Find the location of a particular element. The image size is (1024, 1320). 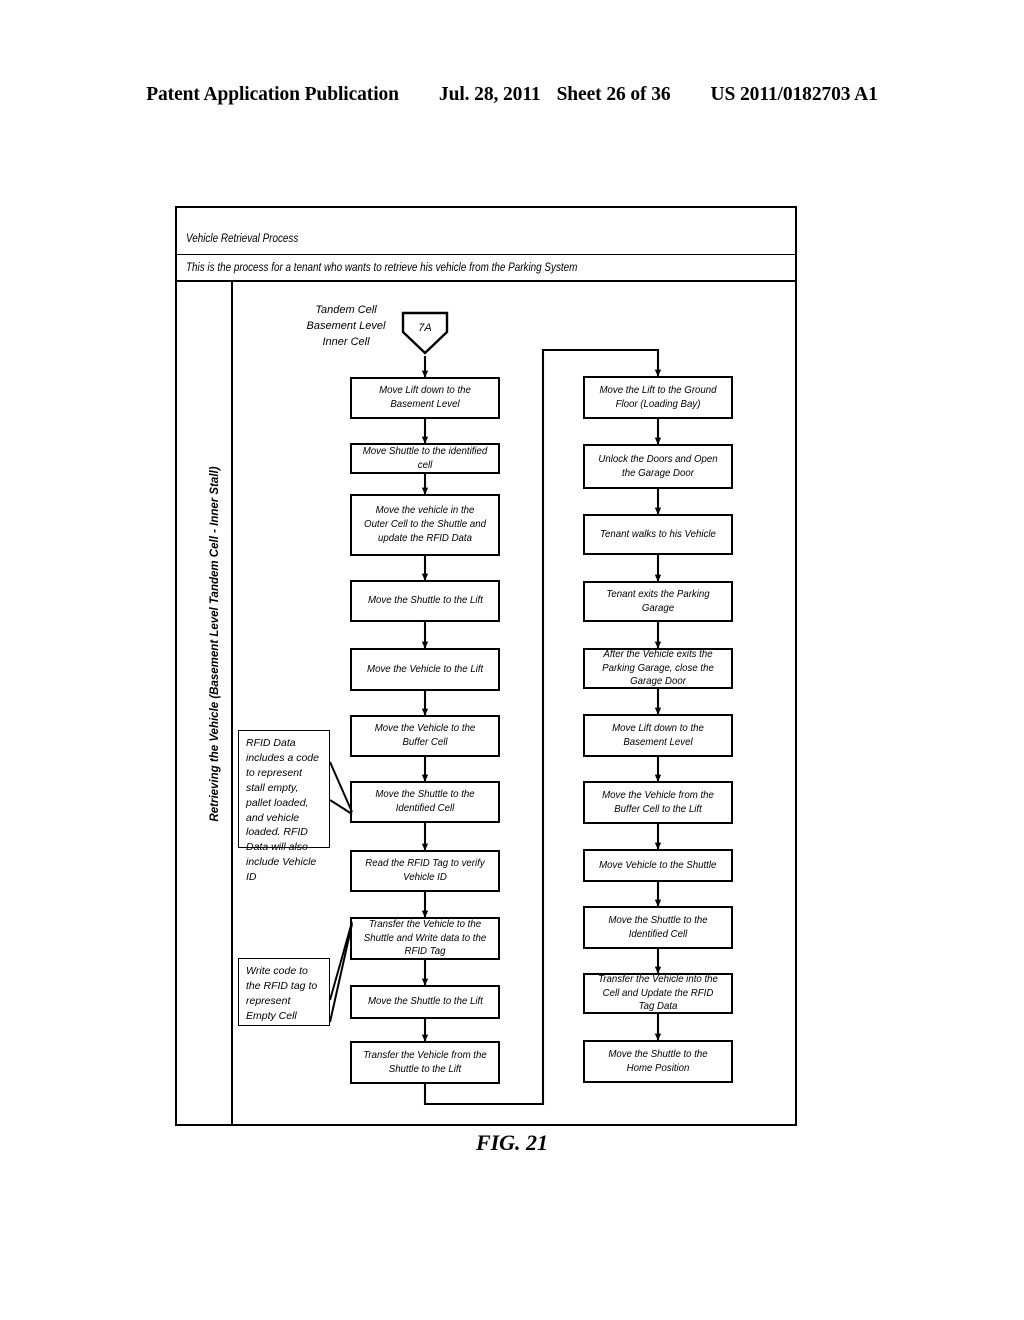

process-node-l4: Move the Shuttle to the Lift is located at coordinates (425, 601).